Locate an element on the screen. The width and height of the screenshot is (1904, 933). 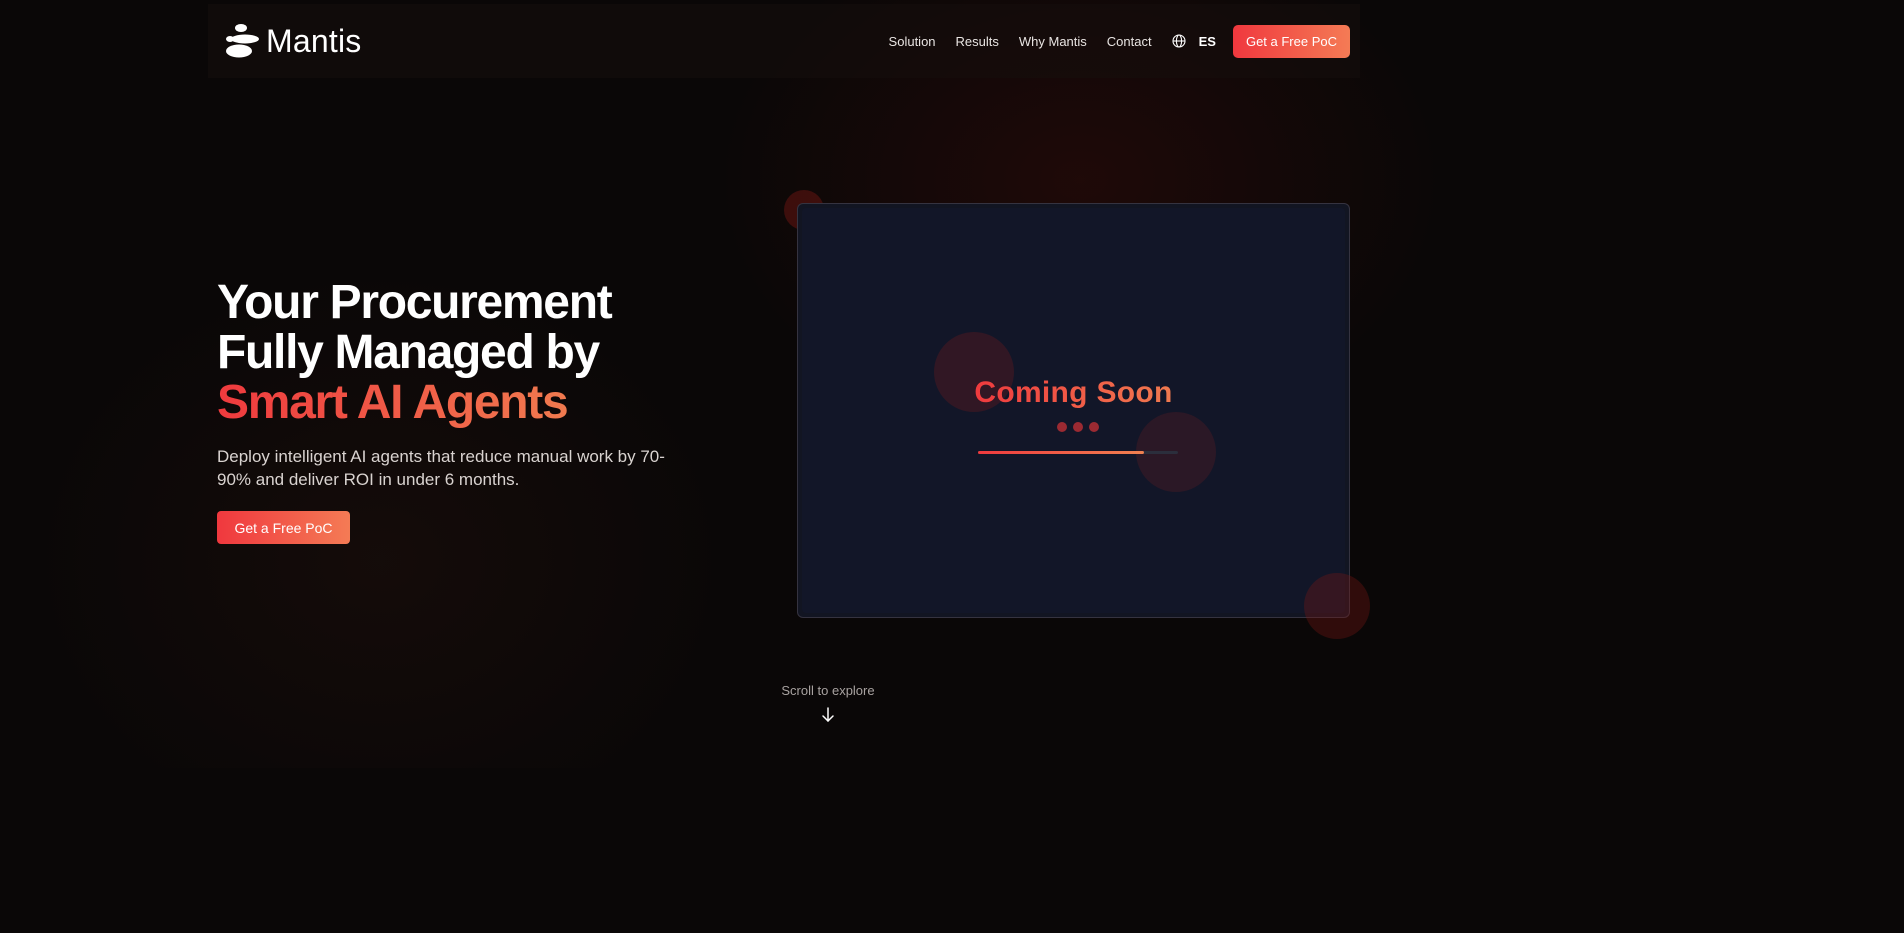
nav-link-contact: Contact is located at coordinates (1129, 41).